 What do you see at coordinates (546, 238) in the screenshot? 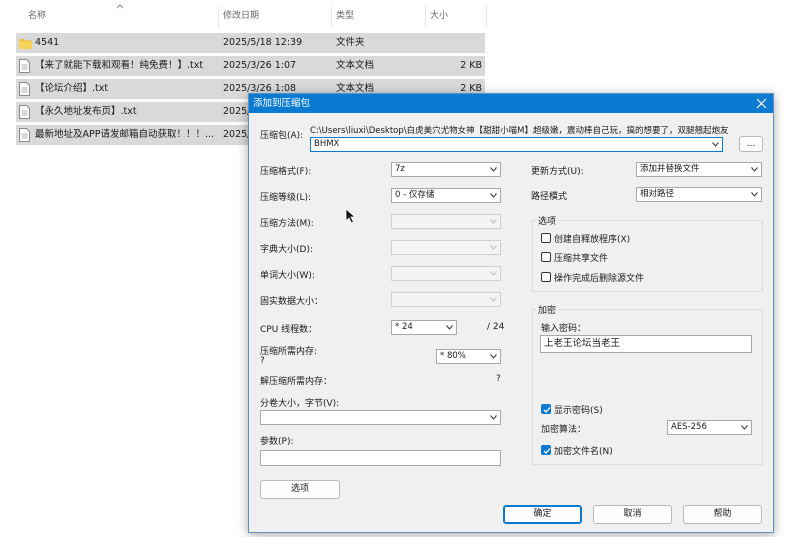
I see `sfx-checkbox` at bounding box center [546, 238].